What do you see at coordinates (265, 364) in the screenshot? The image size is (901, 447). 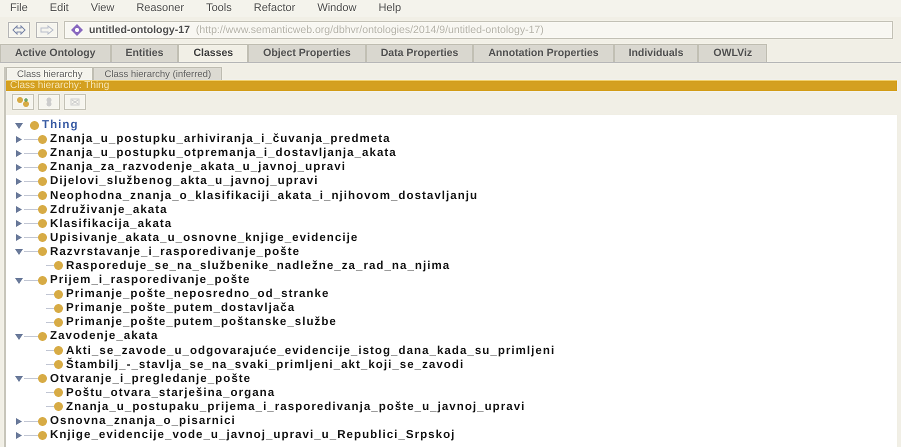 I see `class-name: Štambilj_-_stavlja_se_na_svaki_primljeni_akt_koji_se_zavodi` at bounding box center [265, 364].